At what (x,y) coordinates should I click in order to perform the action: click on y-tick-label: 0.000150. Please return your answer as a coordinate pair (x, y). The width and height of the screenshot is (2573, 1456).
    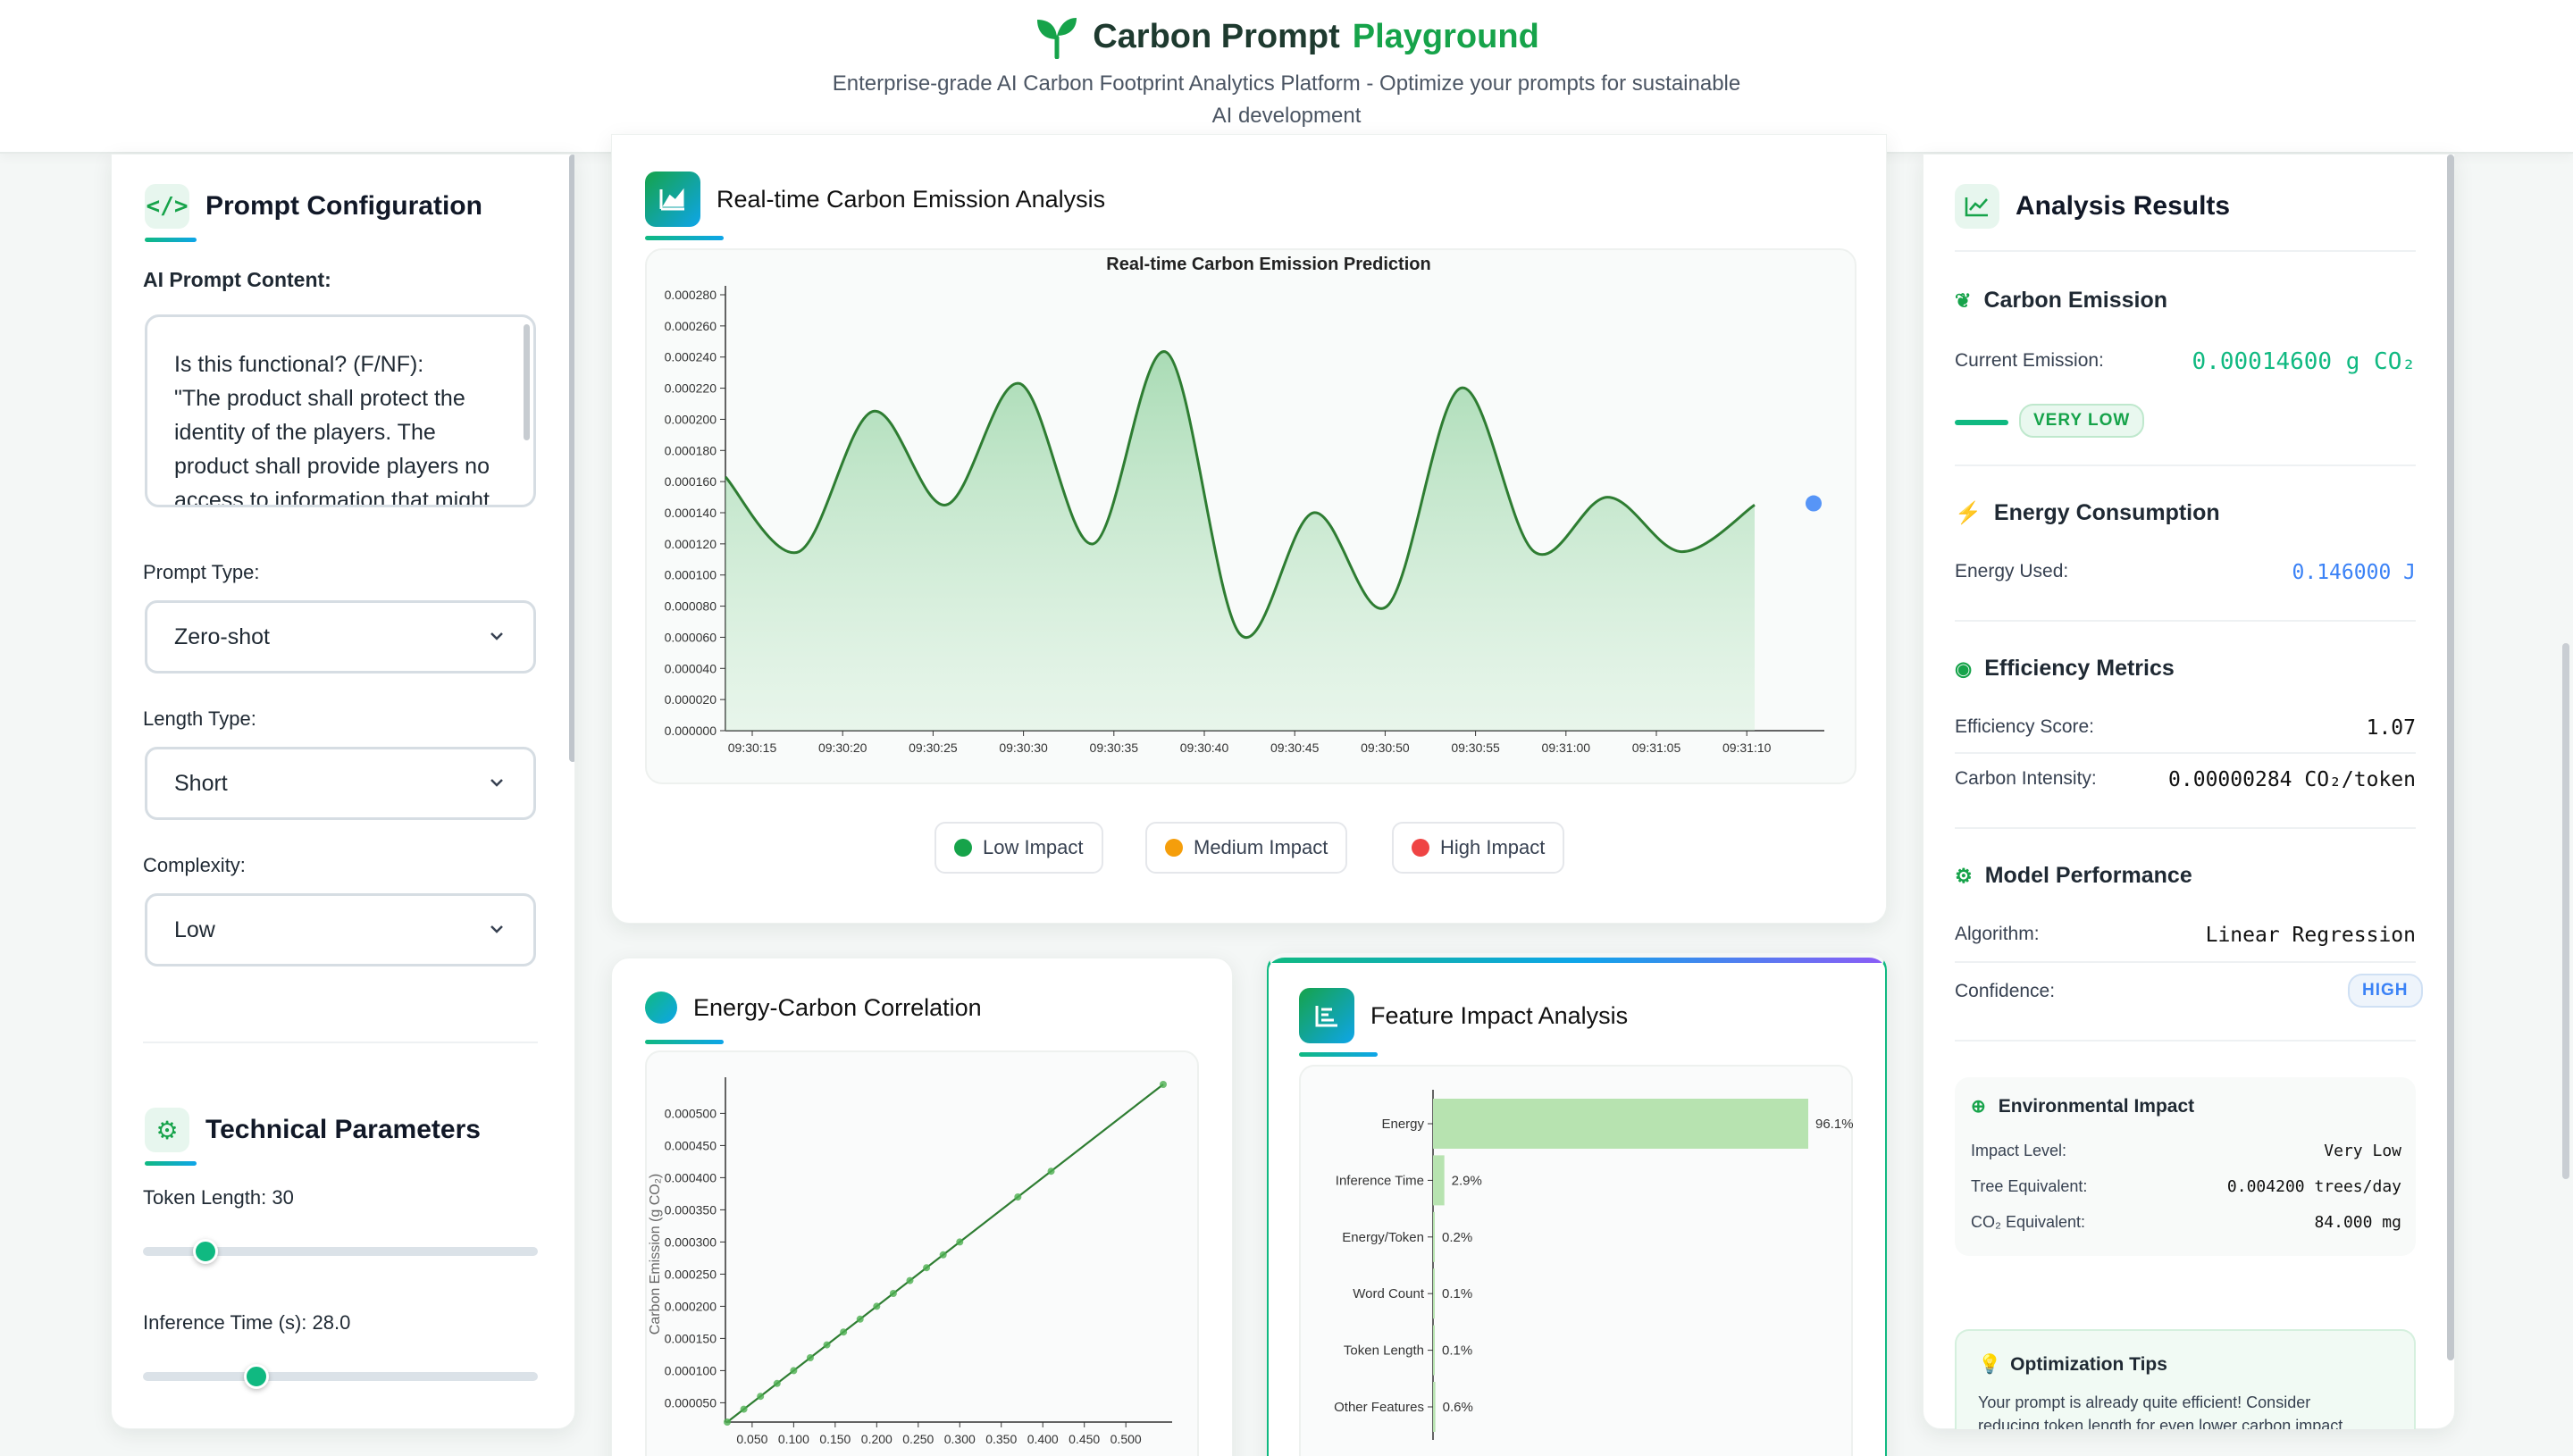
    Looking at the image, I should click on (691, 1338).